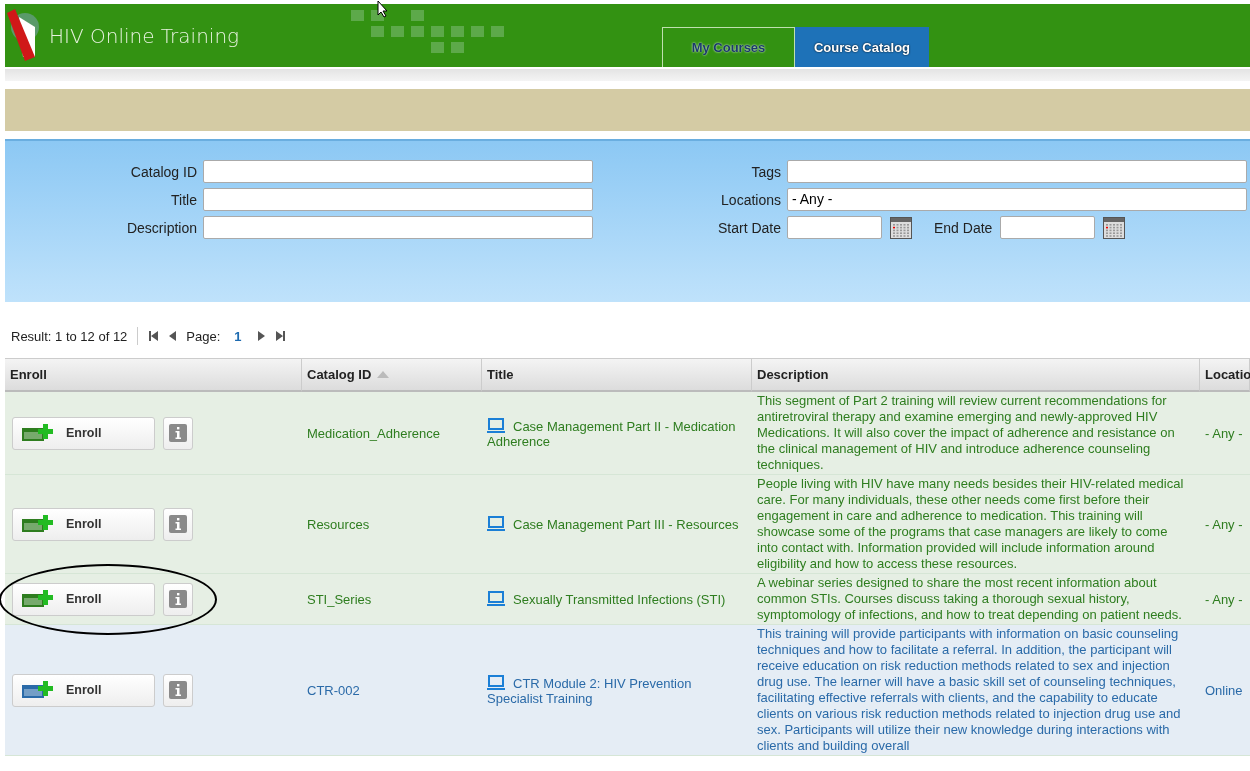 This screenshot has height=771, width=1250. I want to click on page-label: Page:, so click(203, 336).